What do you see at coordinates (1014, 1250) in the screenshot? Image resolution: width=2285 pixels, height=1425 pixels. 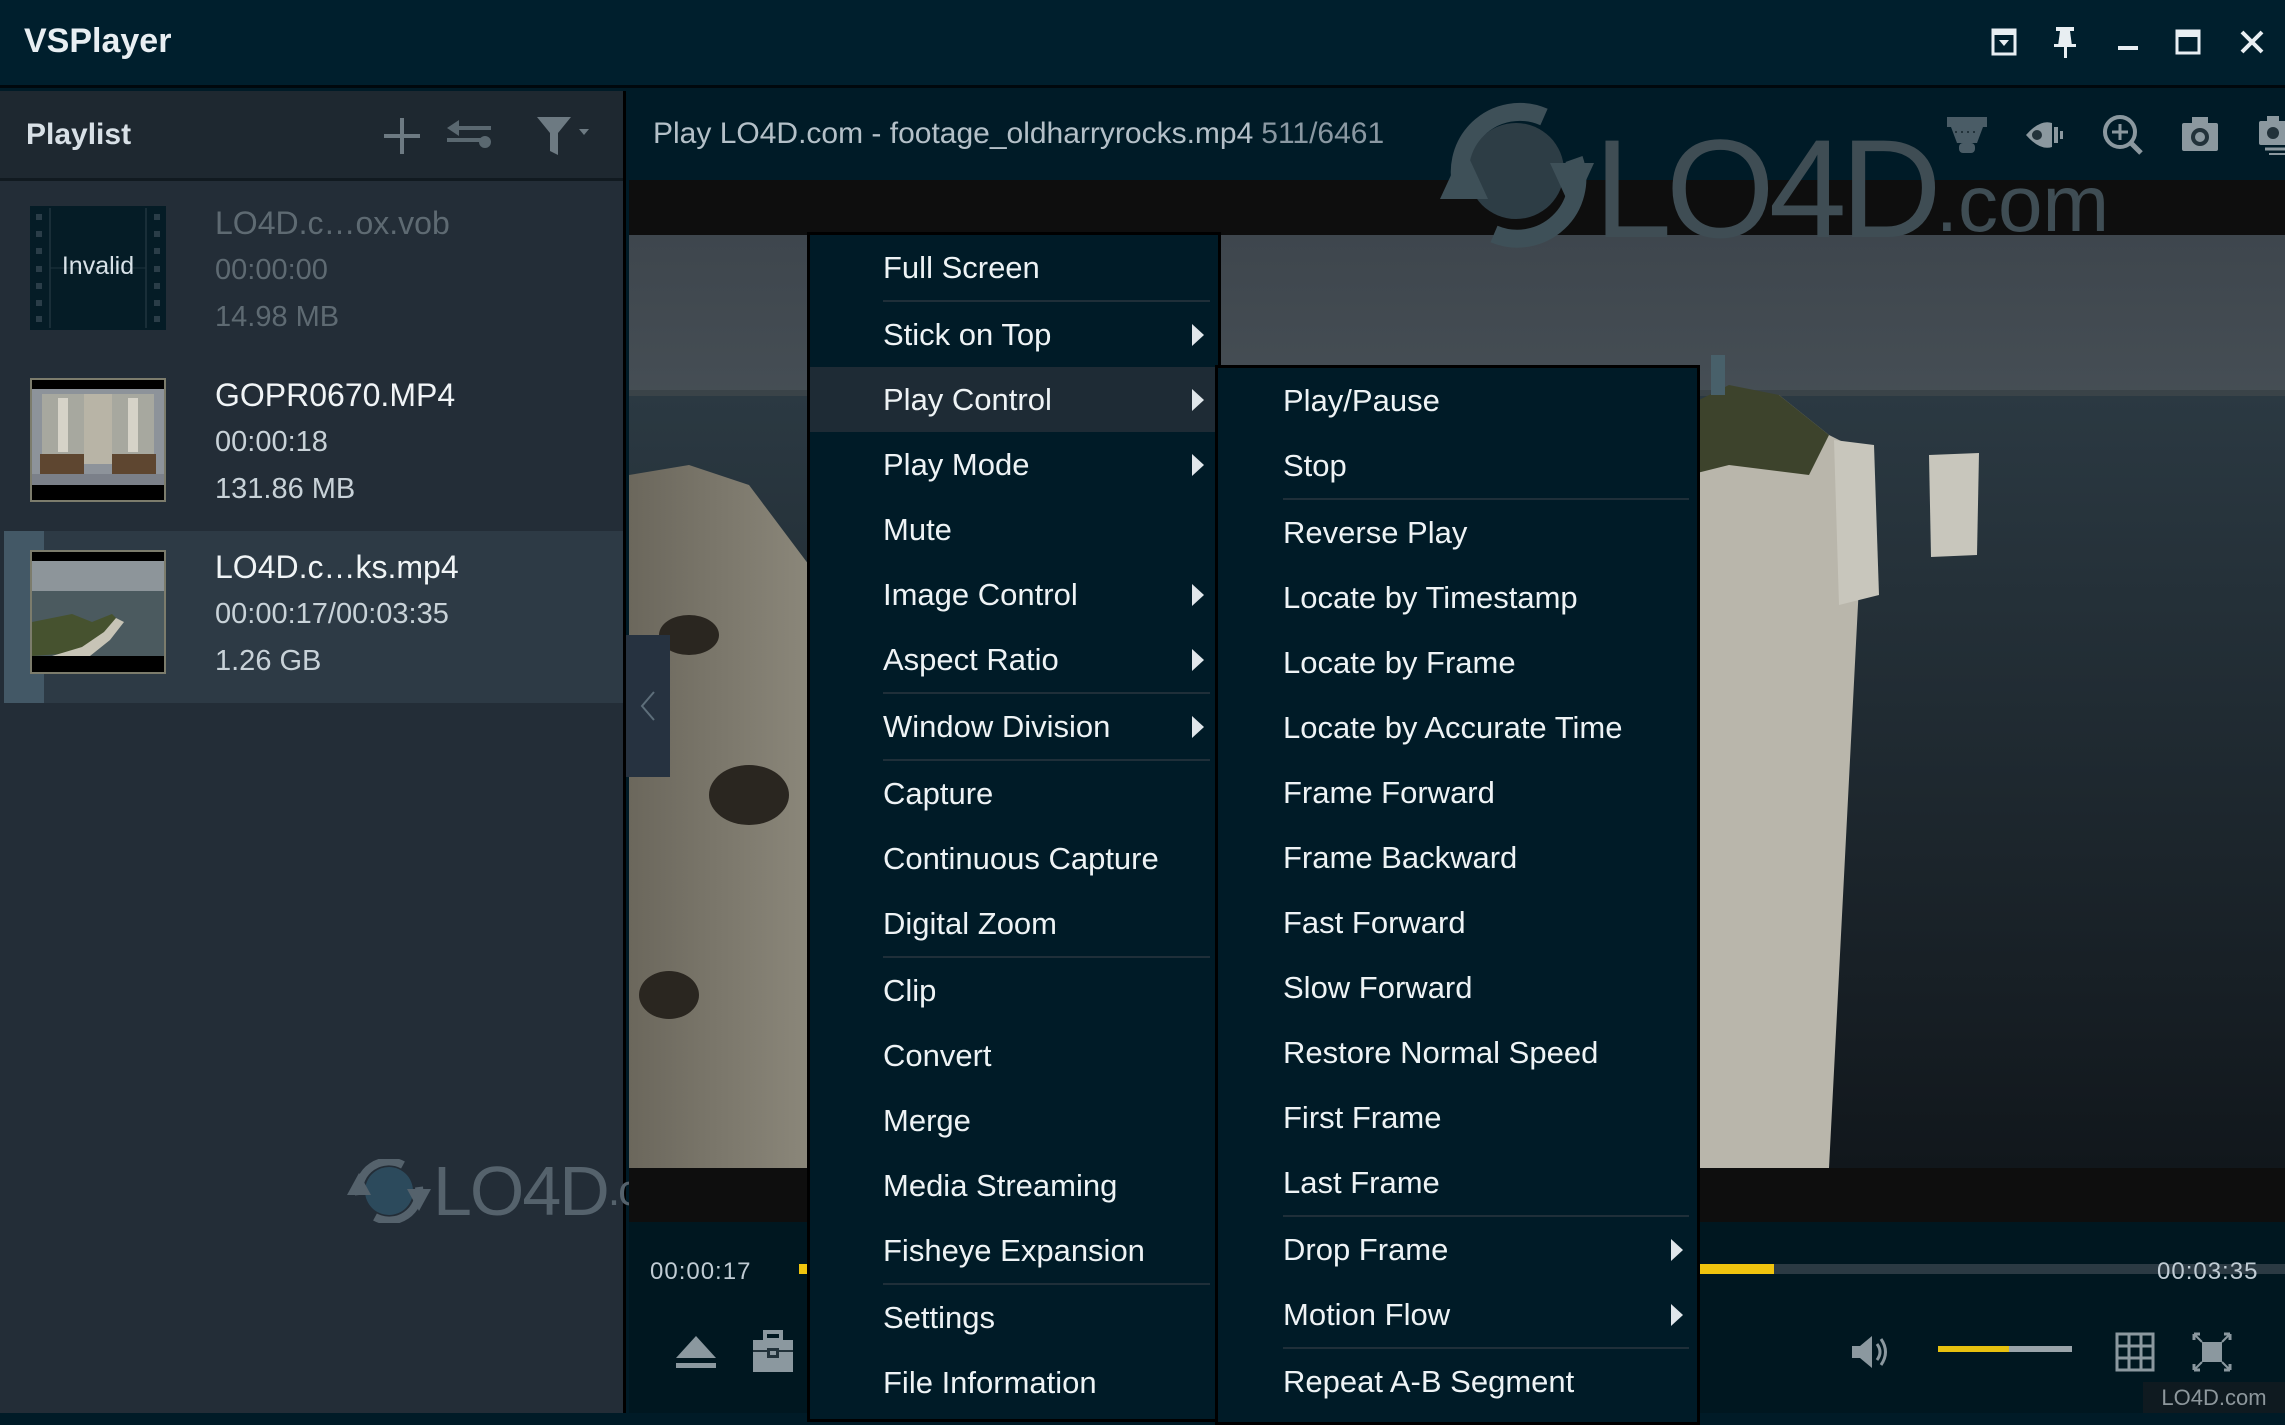 I see `menu-item-fisheye-expansion: Fisheye Expansion` at bounding box center [1014, 1250].